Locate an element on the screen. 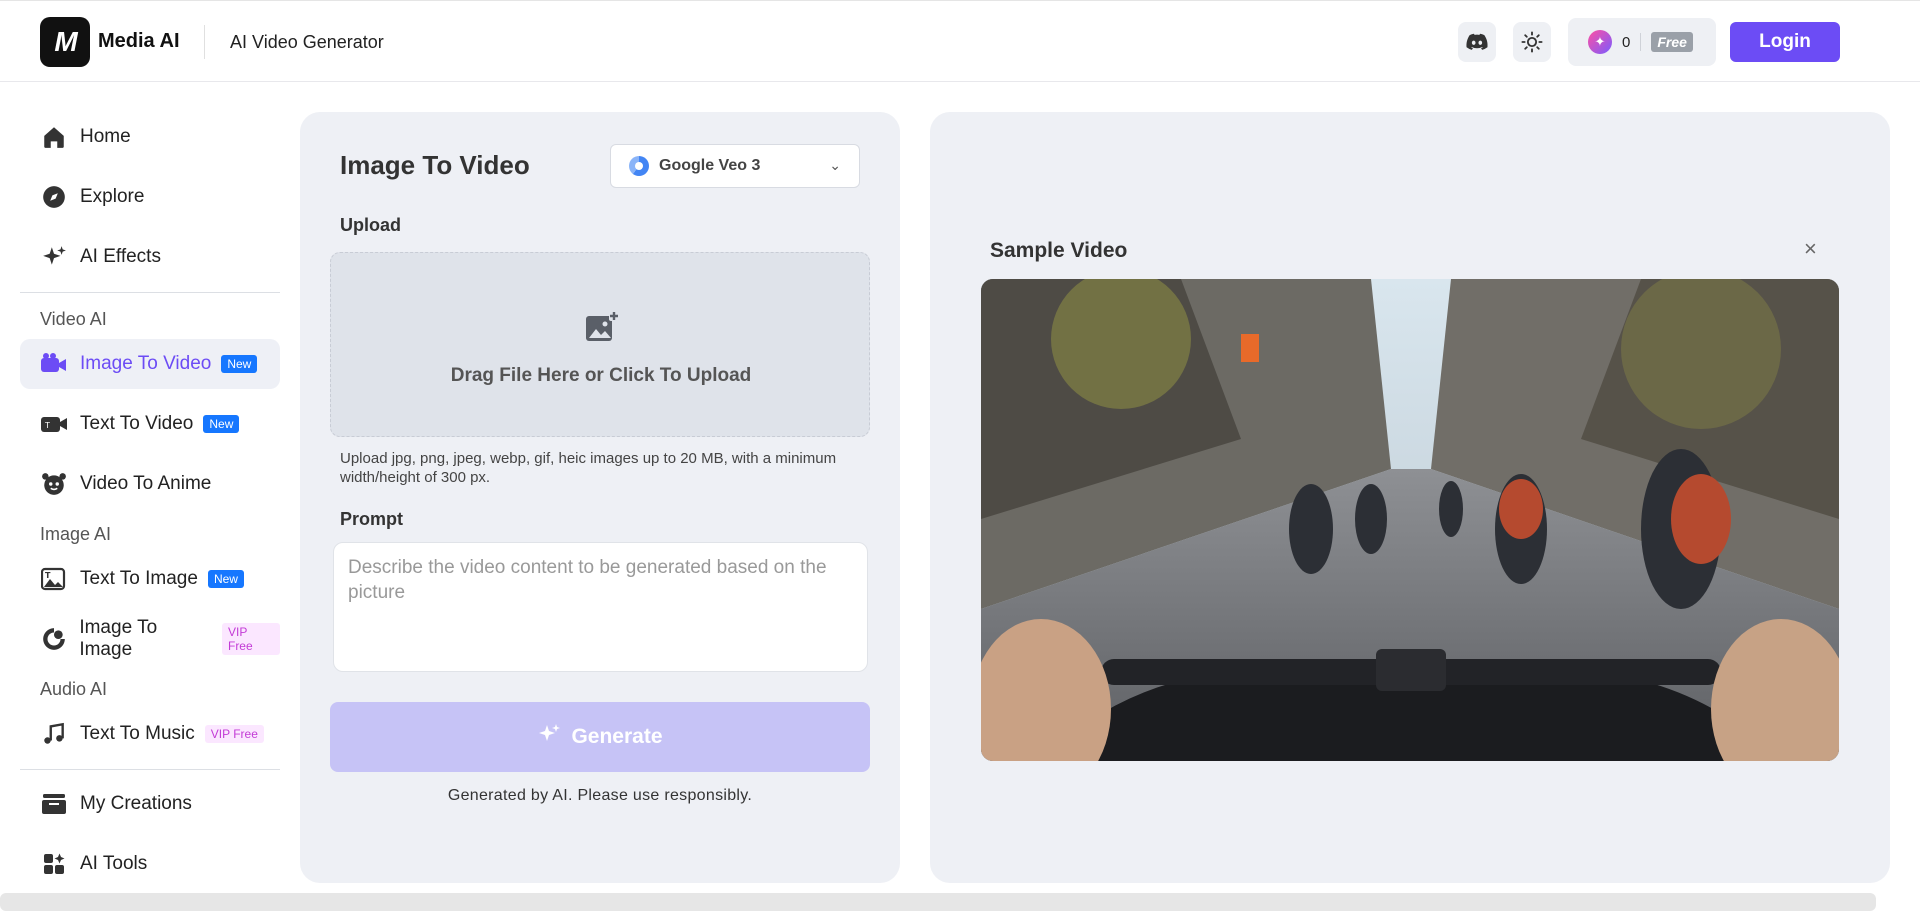 Image resolution: width=1920 pixels, height=911 pixels. sidebar-item-label: Text To Video is located at coordinates (137, 423).